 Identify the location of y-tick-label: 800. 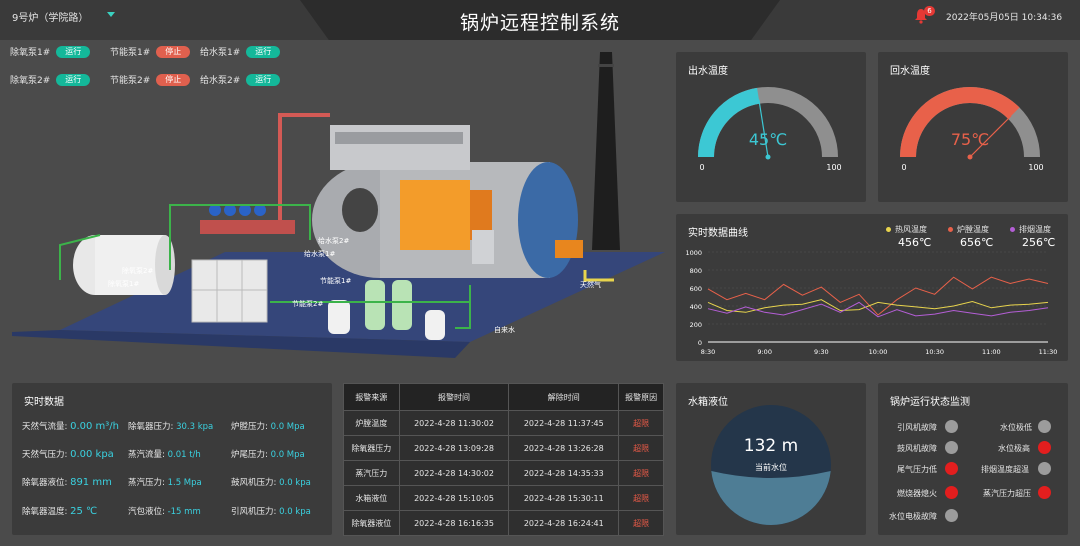
(696, 271).